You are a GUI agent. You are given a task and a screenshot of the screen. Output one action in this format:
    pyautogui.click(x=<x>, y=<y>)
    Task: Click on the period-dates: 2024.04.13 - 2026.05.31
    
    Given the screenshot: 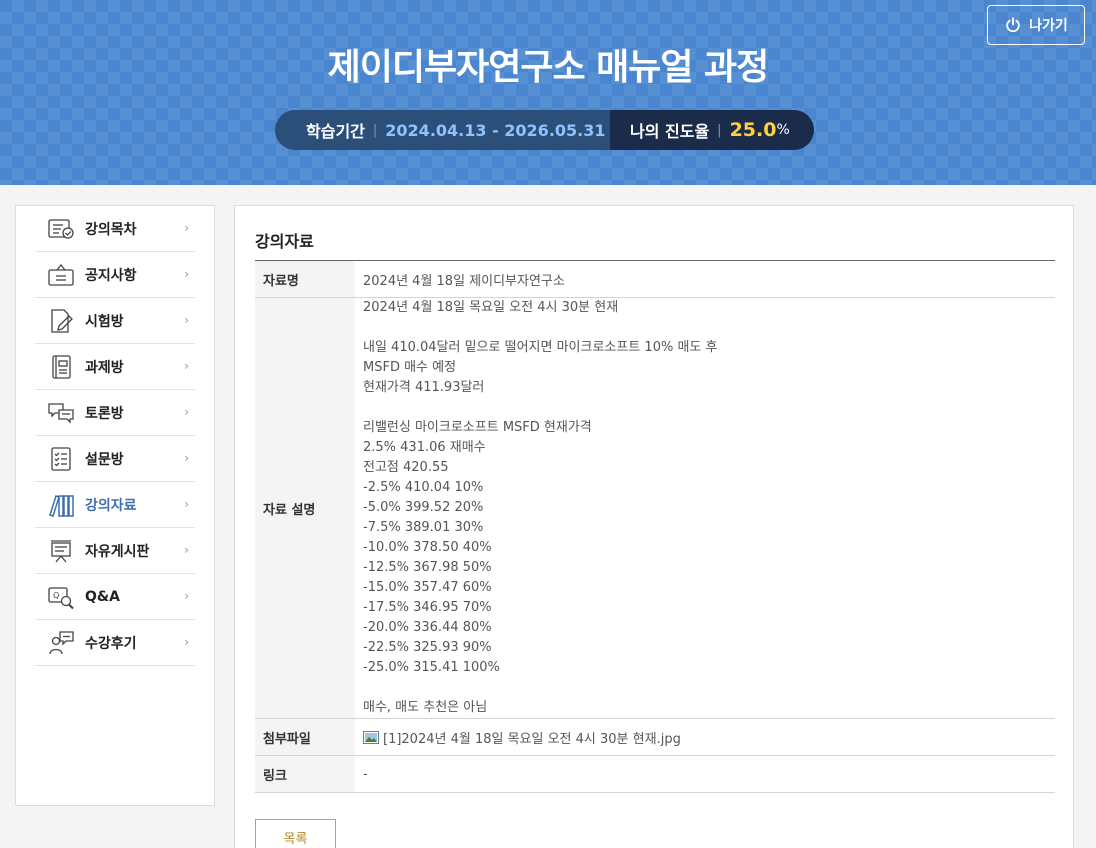 What is the action you would take?
    pyautogui.click(x=495, y=130)
    